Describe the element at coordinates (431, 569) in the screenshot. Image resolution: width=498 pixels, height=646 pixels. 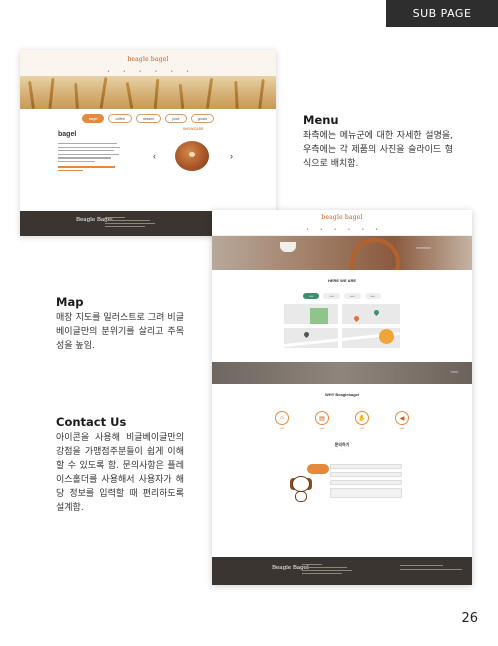
I see `footer-links` at that location.